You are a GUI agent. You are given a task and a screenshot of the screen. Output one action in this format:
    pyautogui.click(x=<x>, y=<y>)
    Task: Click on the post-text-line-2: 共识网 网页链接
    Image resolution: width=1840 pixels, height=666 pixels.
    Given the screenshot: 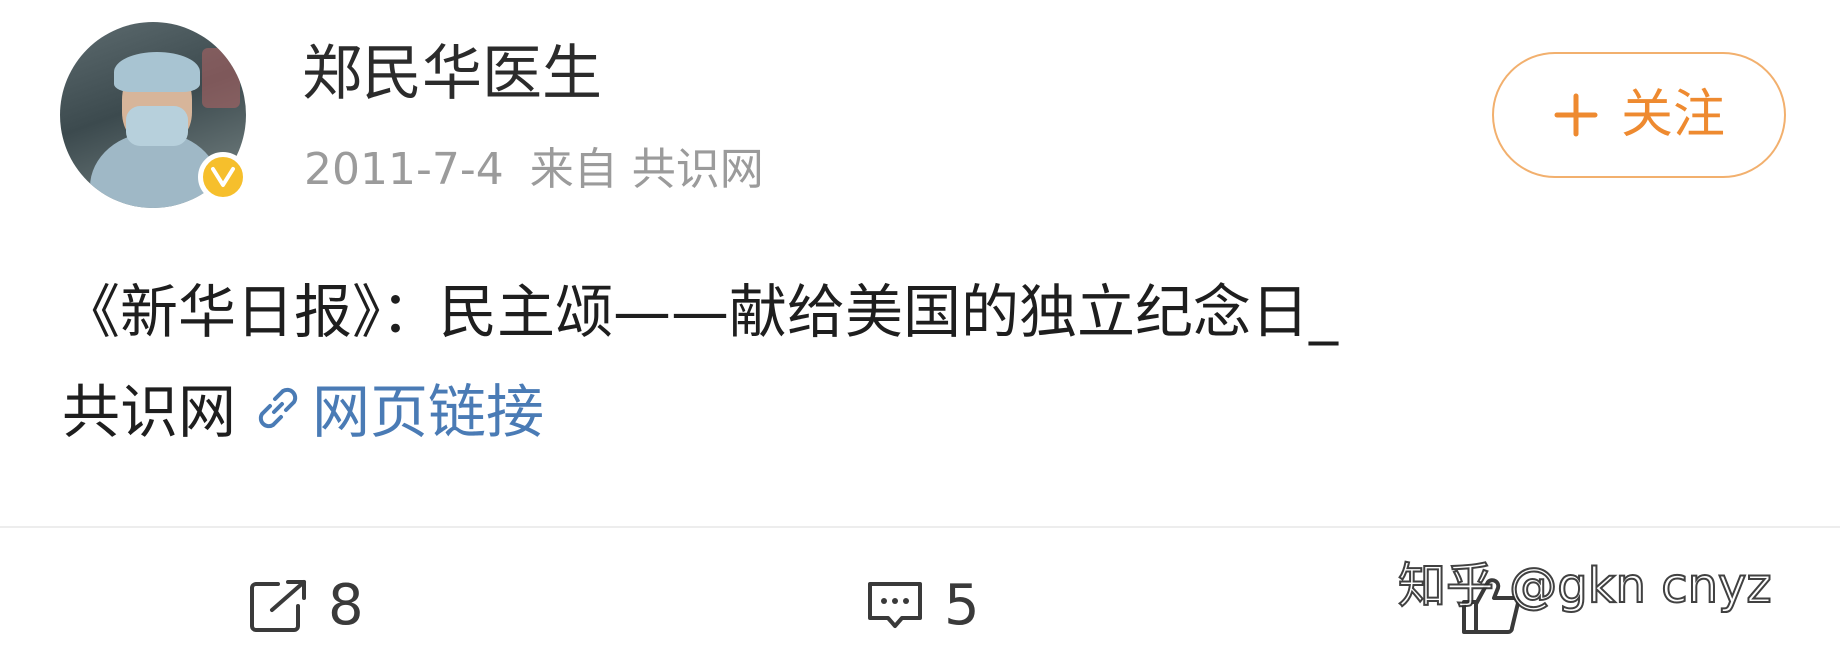 What is the action you would take?
    pyautogui.click(x=912, y=412)
    